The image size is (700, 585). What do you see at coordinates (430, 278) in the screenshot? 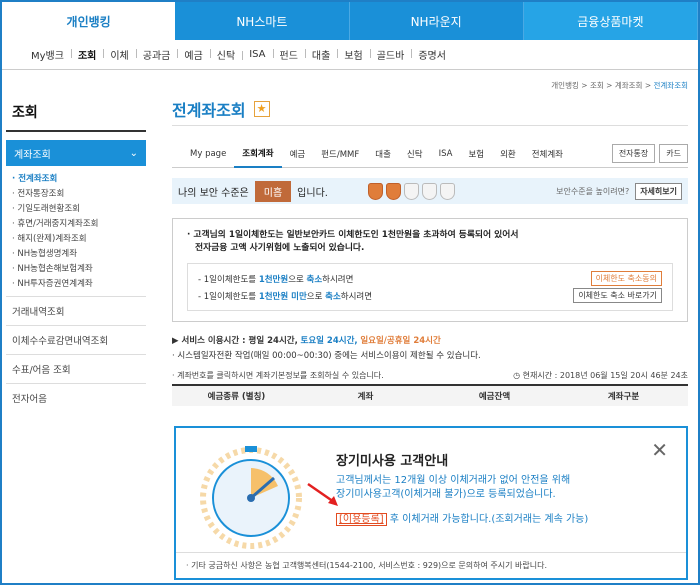
I see `notice-row: - 1일이체한도를 1천만원으로 축소하시려면 이체한도 축소동의` at bounding box center [430, 278].